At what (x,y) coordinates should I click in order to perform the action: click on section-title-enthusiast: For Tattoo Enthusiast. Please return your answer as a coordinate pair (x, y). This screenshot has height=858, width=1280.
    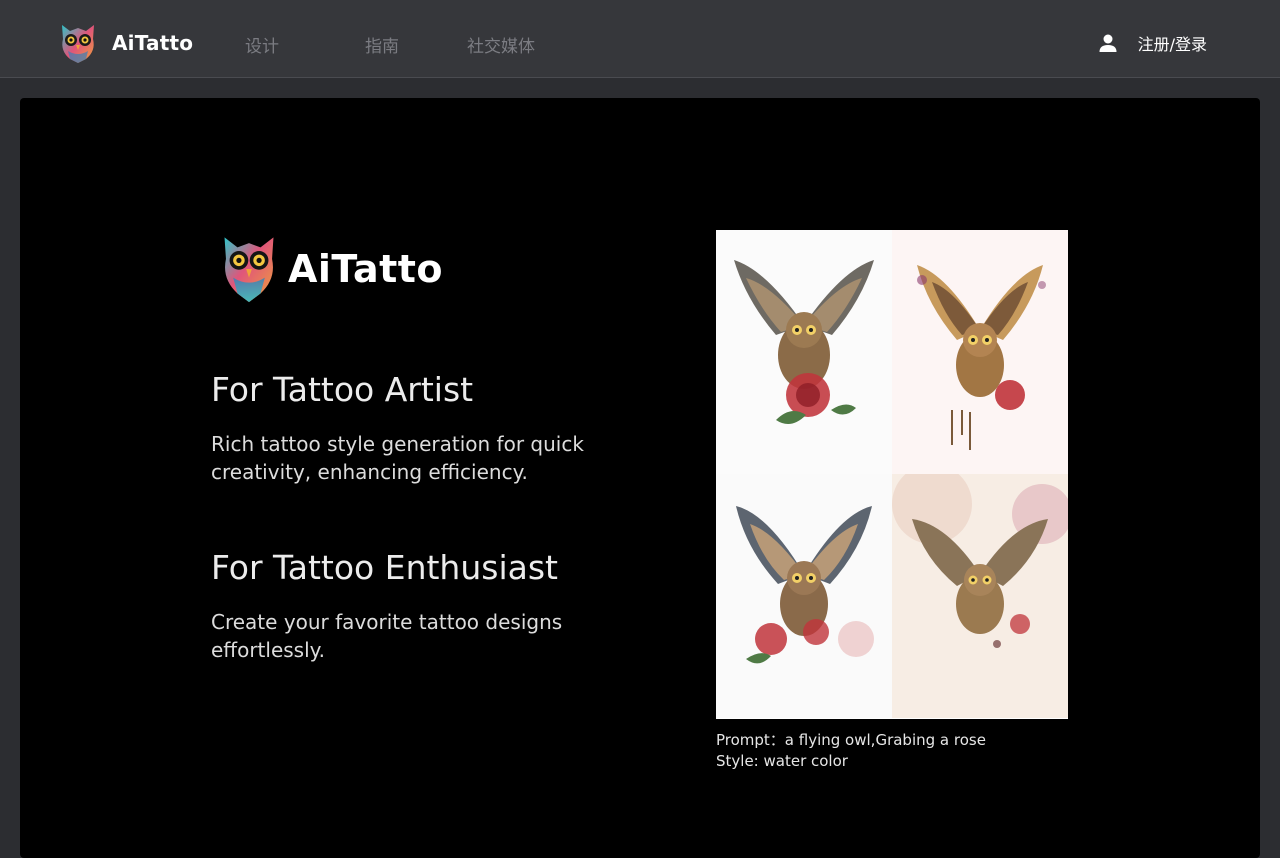
    Looking at the image, I should click on (384, 567).